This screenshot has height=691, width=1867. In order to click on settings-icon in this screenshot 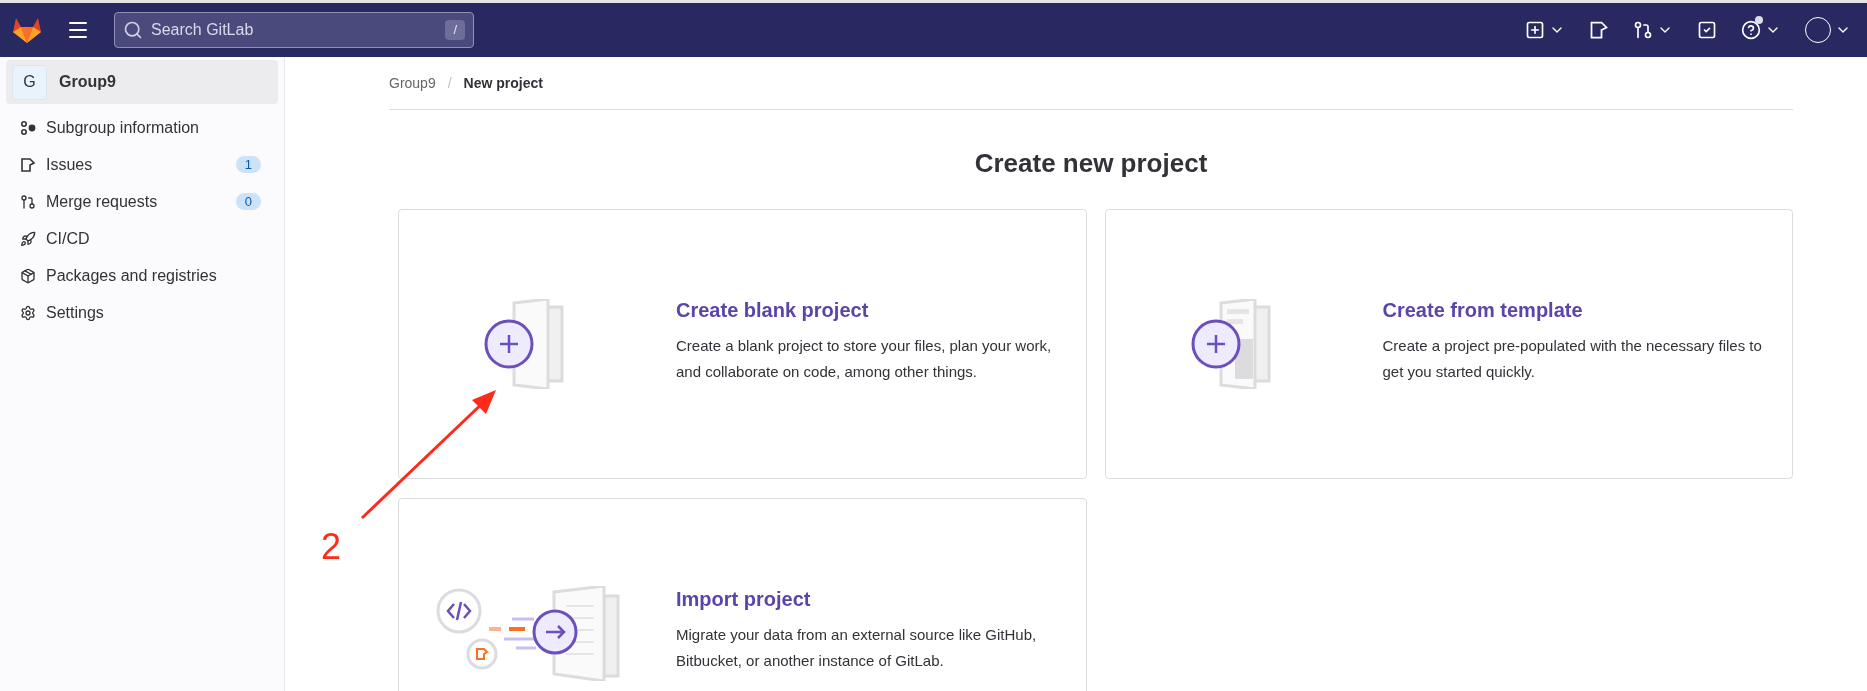, I will do `click(28, 312)`.